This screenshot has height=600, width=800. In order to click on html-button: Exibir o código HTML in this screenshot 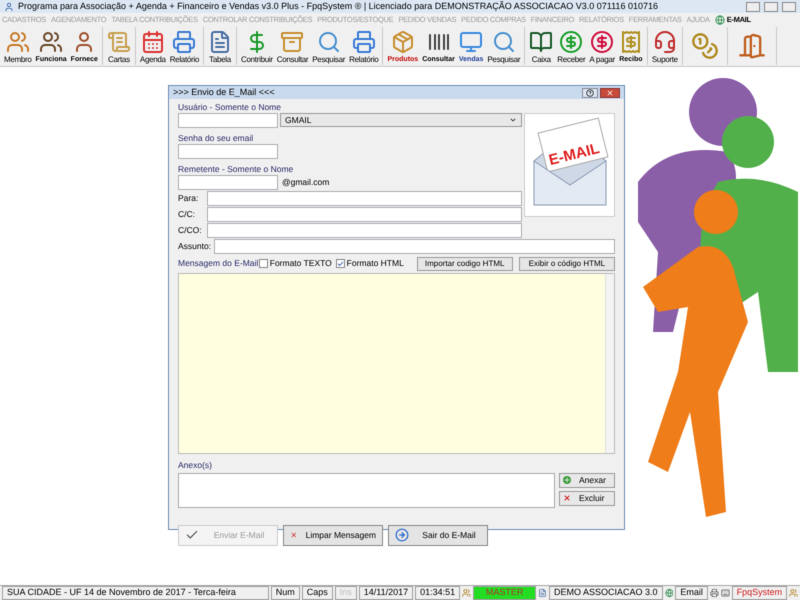, I will do `click(566, 263)`.